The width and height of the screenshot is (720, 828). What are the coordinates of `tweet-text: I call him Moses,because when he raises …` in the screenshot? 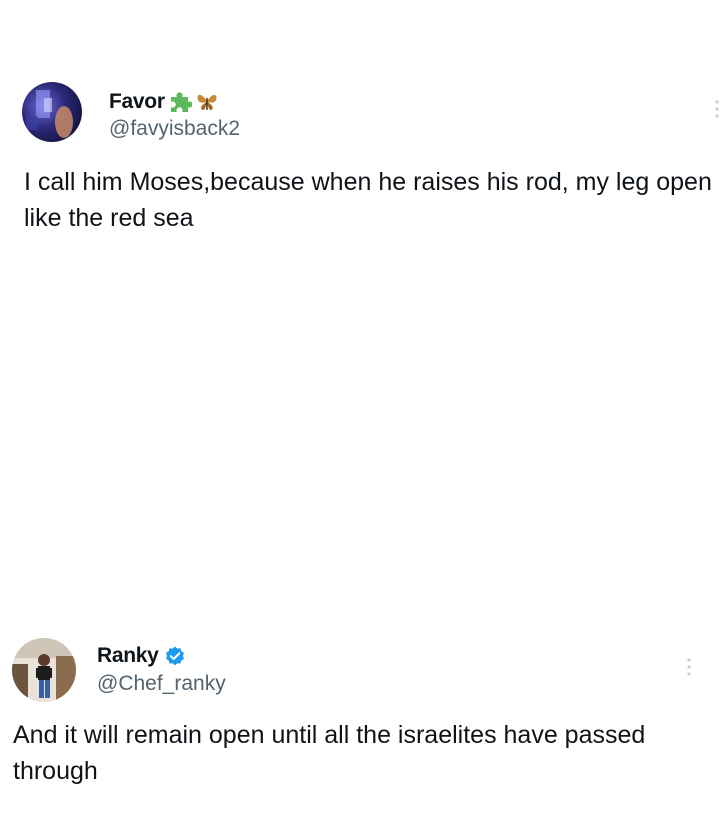 It's located at (371, 200).